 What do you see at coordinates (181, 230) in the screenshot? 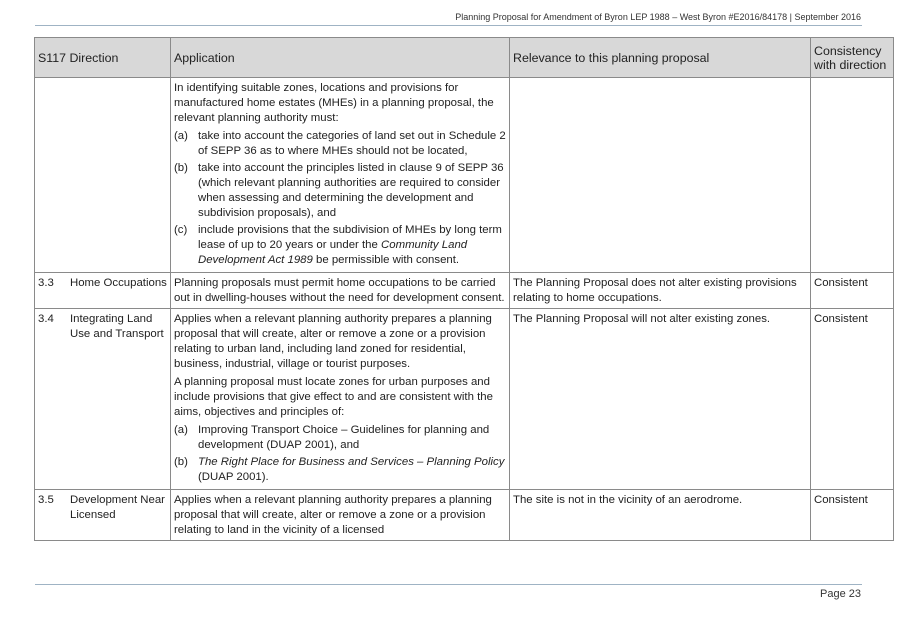
I see `list-item-label: (c)` at bounding box center [181, 230].